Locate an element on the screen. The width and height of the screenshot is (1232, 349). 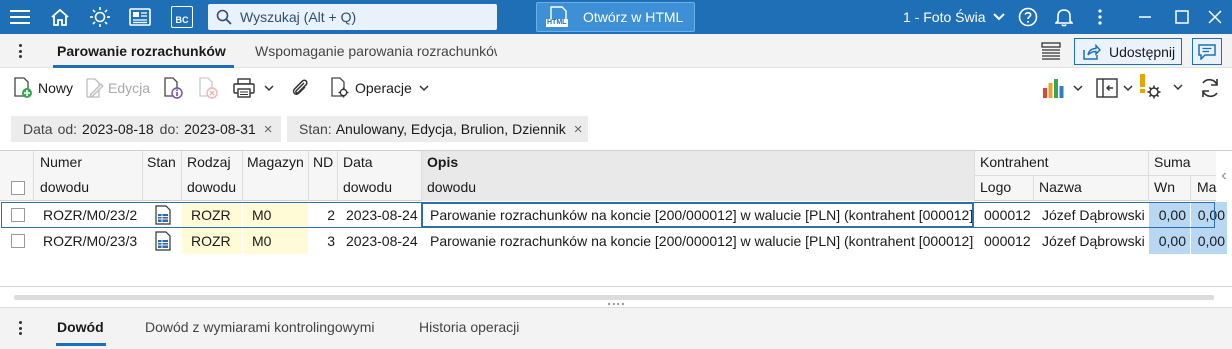
sun-icon is located at coordinates (100, 17).